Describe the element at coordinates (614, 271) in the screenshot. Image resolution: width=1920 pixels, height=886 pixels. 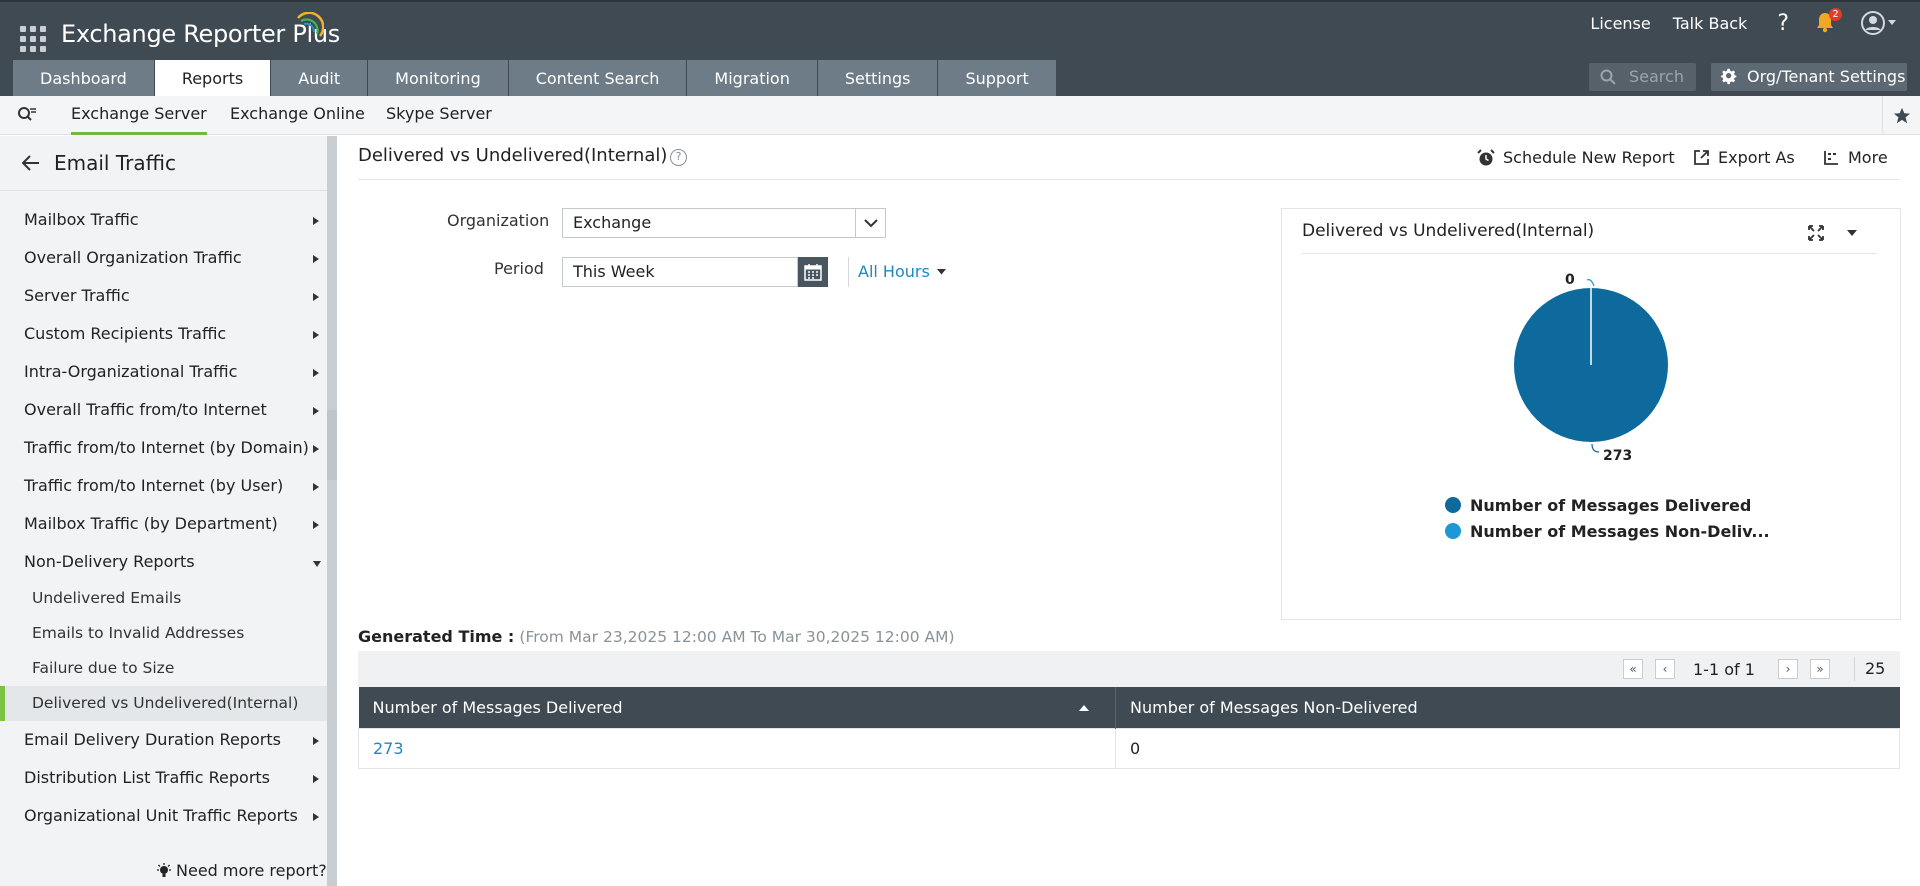
I see `period-value: This Week` at that location.